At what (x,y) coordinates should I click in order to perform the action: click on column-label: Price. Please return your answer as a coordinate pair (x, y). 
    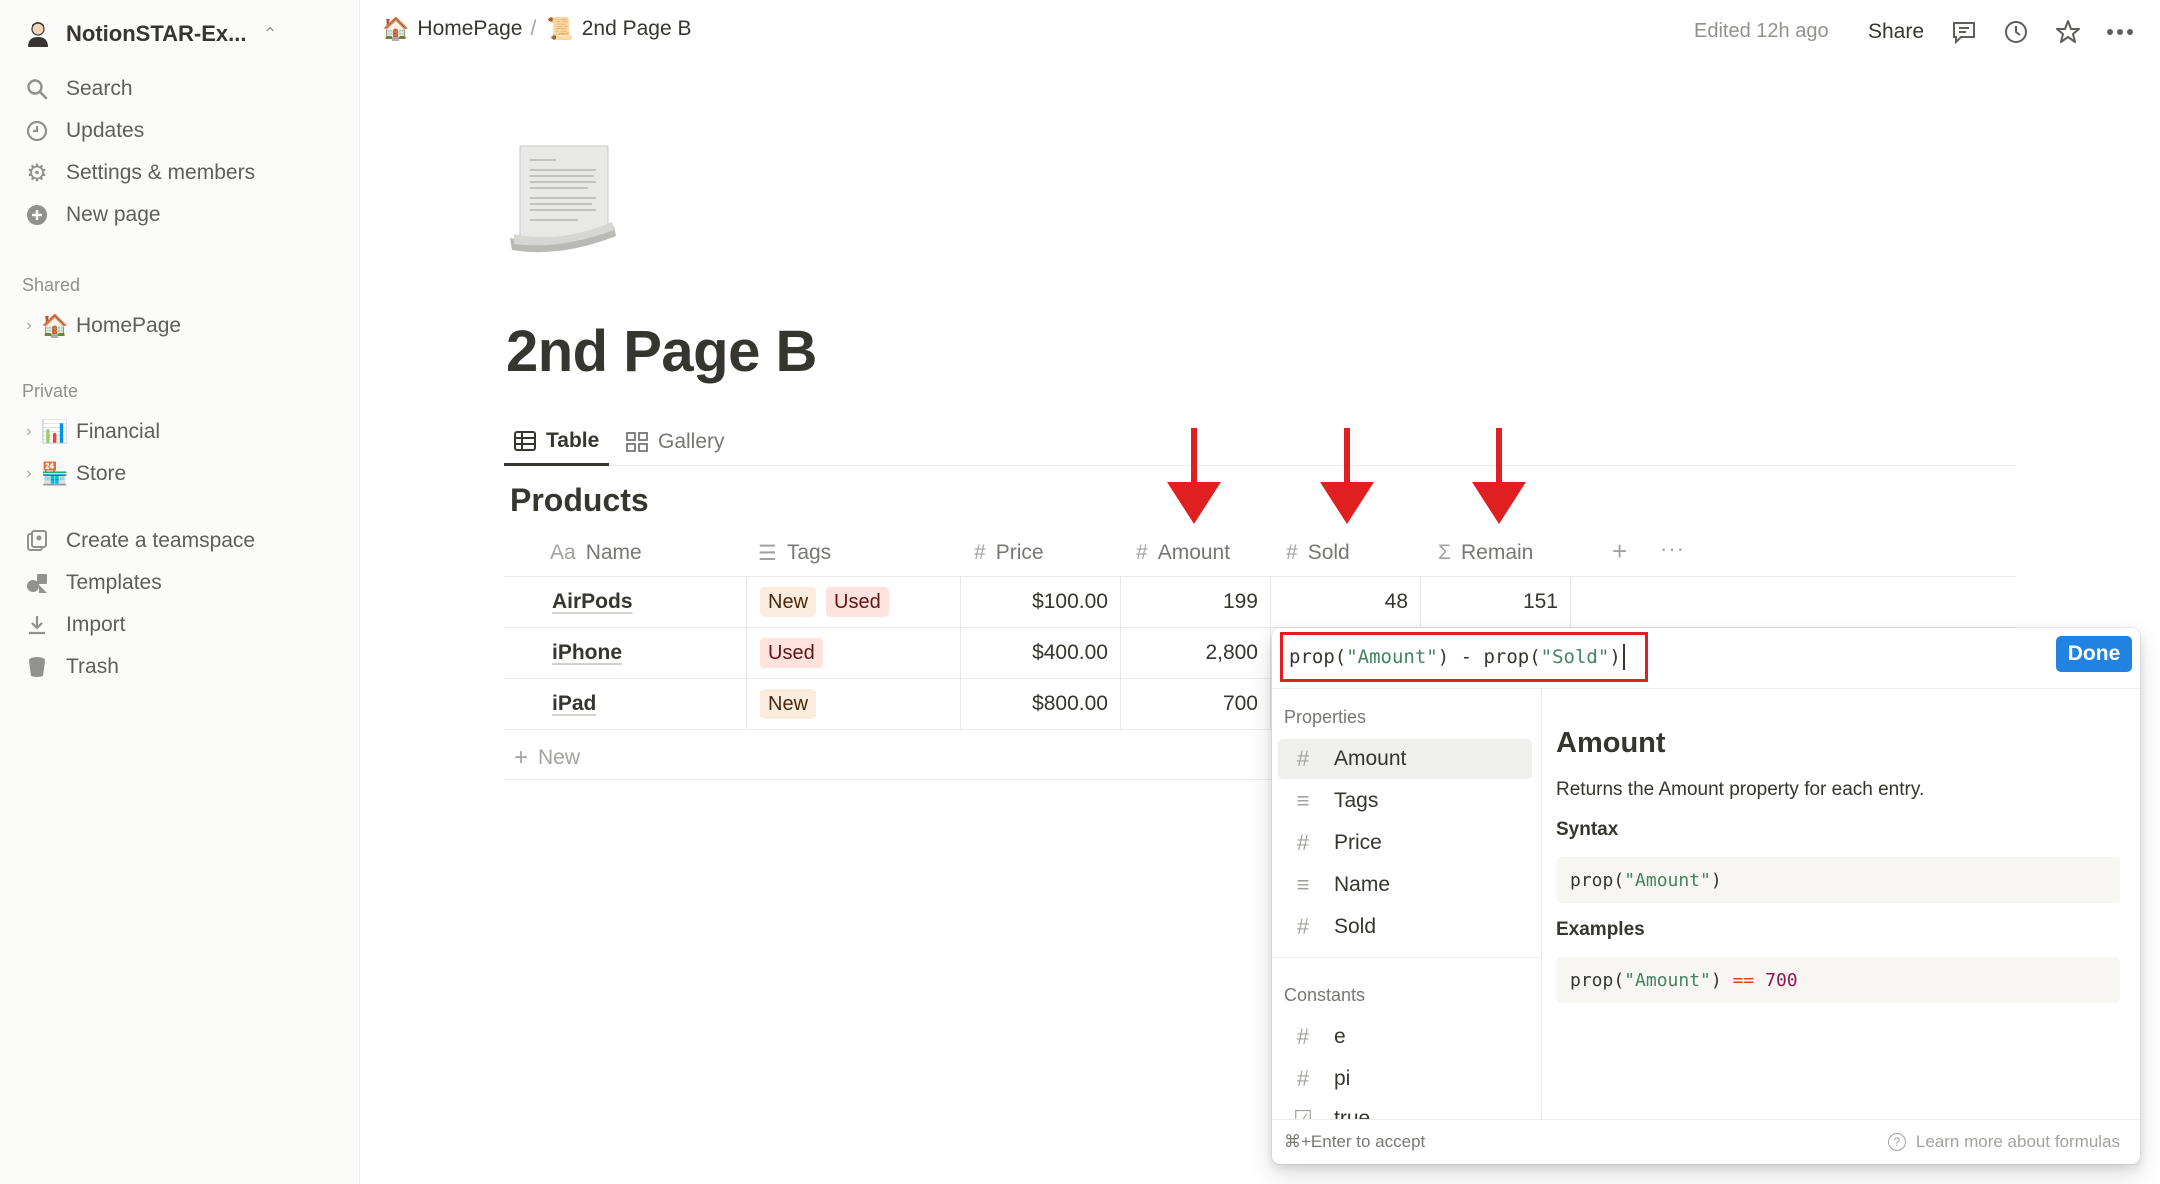
    Looking at the image, I should click on (1019, 552).